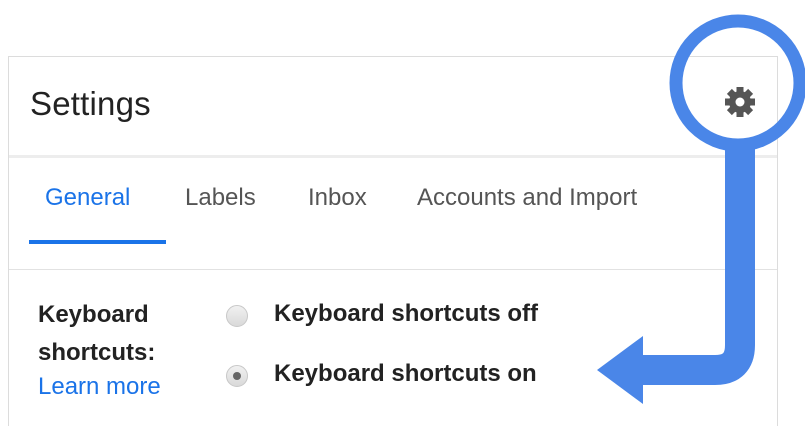 The width and height of the screenshot is (805, 427). I want to click on settings-gear-button, so click(740, 102).